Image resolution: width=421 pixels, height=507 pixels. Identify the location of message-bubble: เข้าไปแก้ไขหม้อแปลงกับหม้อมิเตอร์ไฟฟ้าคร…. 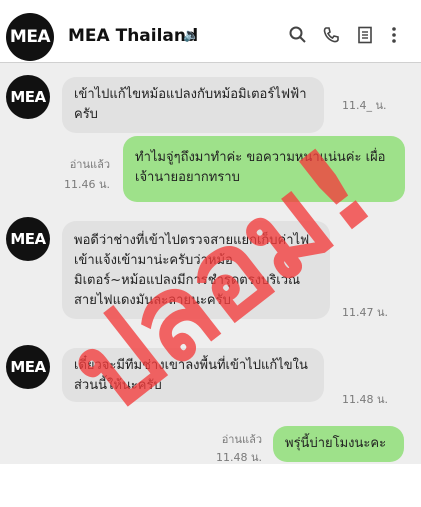
(193, 105).